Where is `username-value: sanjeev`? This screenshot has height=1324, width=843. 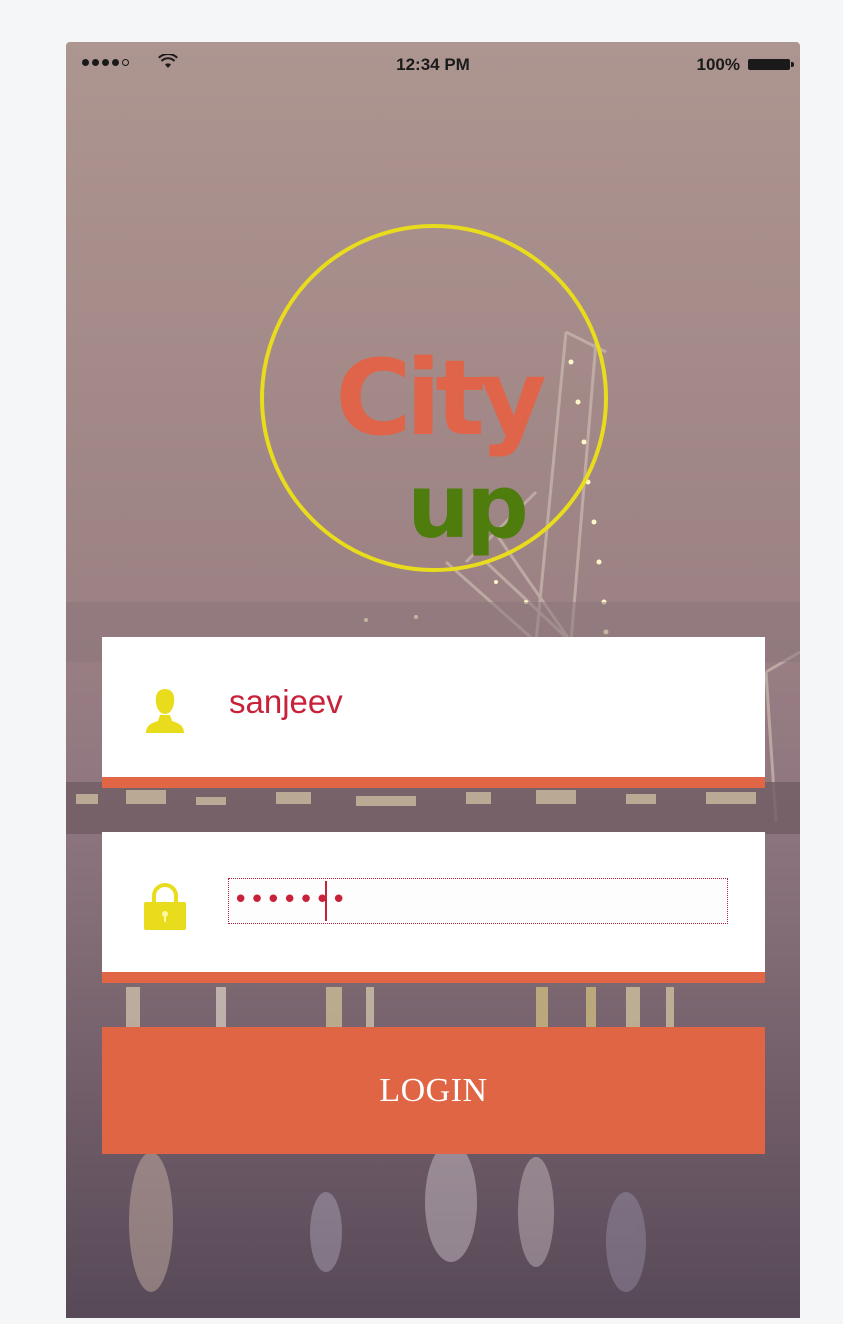 username-value: sanjeev is located at coordinates (286, 701).